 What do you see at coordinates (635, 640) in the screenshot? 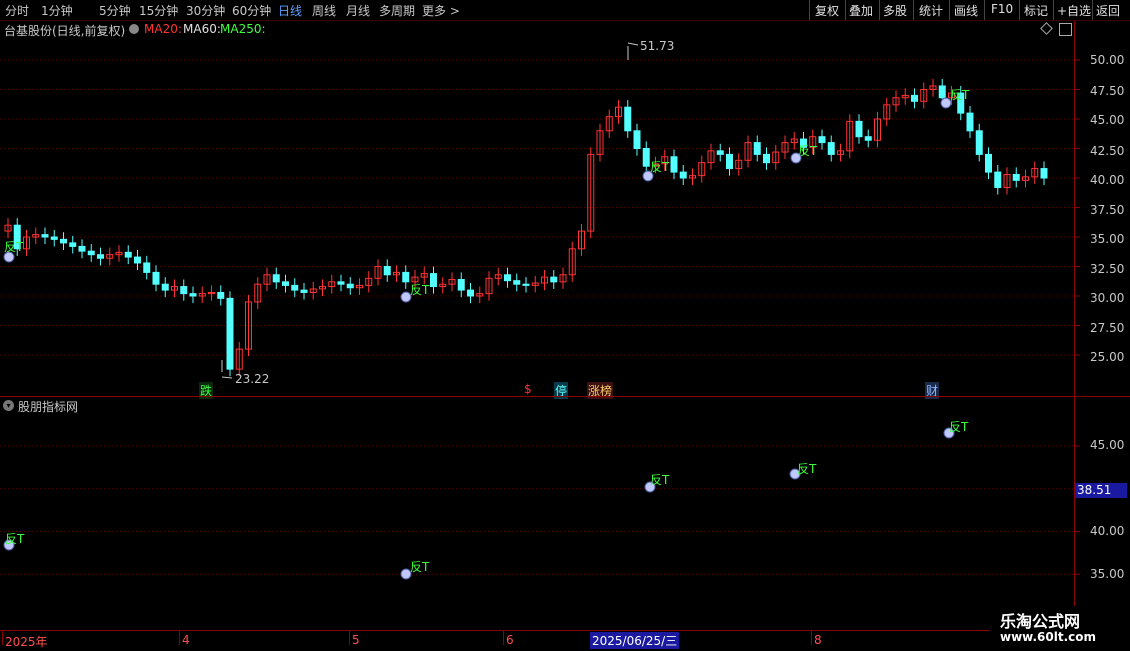
I see `cursor-date-label: 2025/06/25/三` at bounding box center [635, 640].